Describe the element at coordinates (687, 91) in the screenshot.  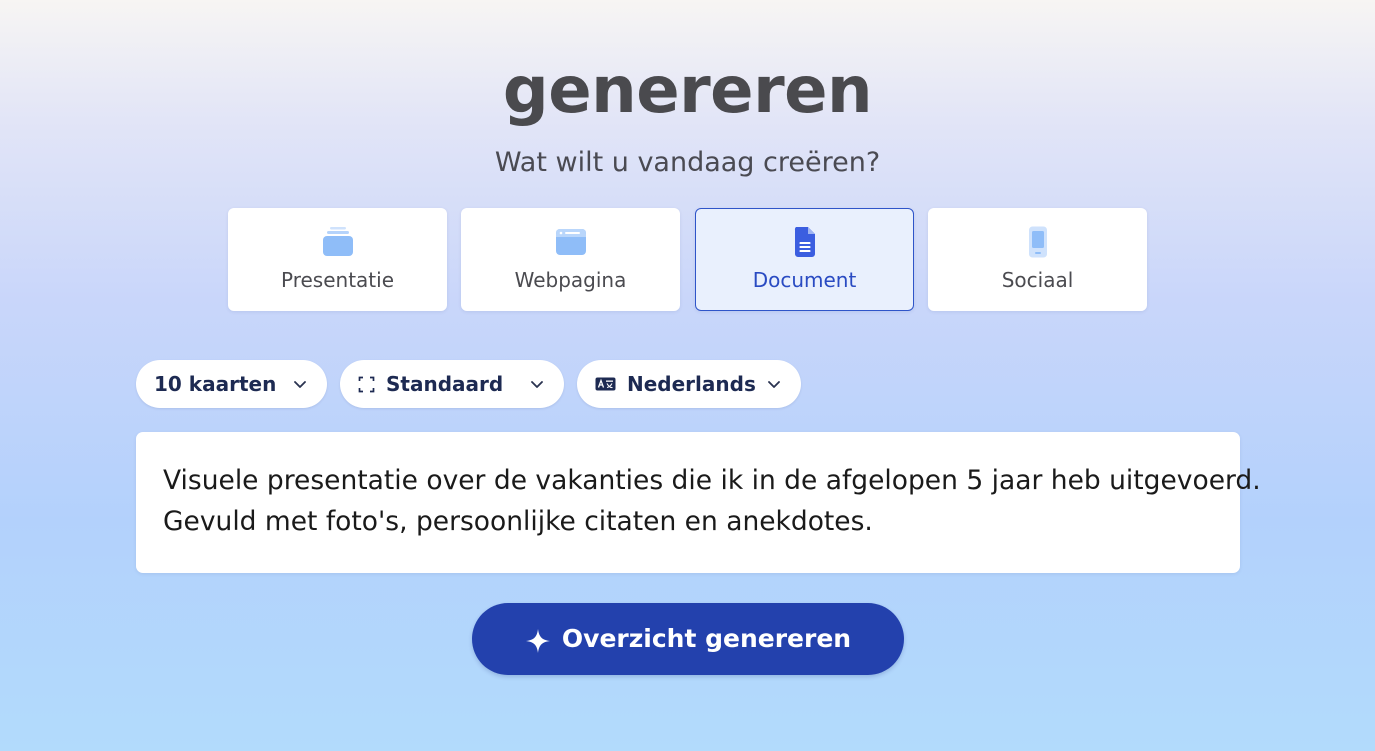
I see `page-title: genereren` at that location.